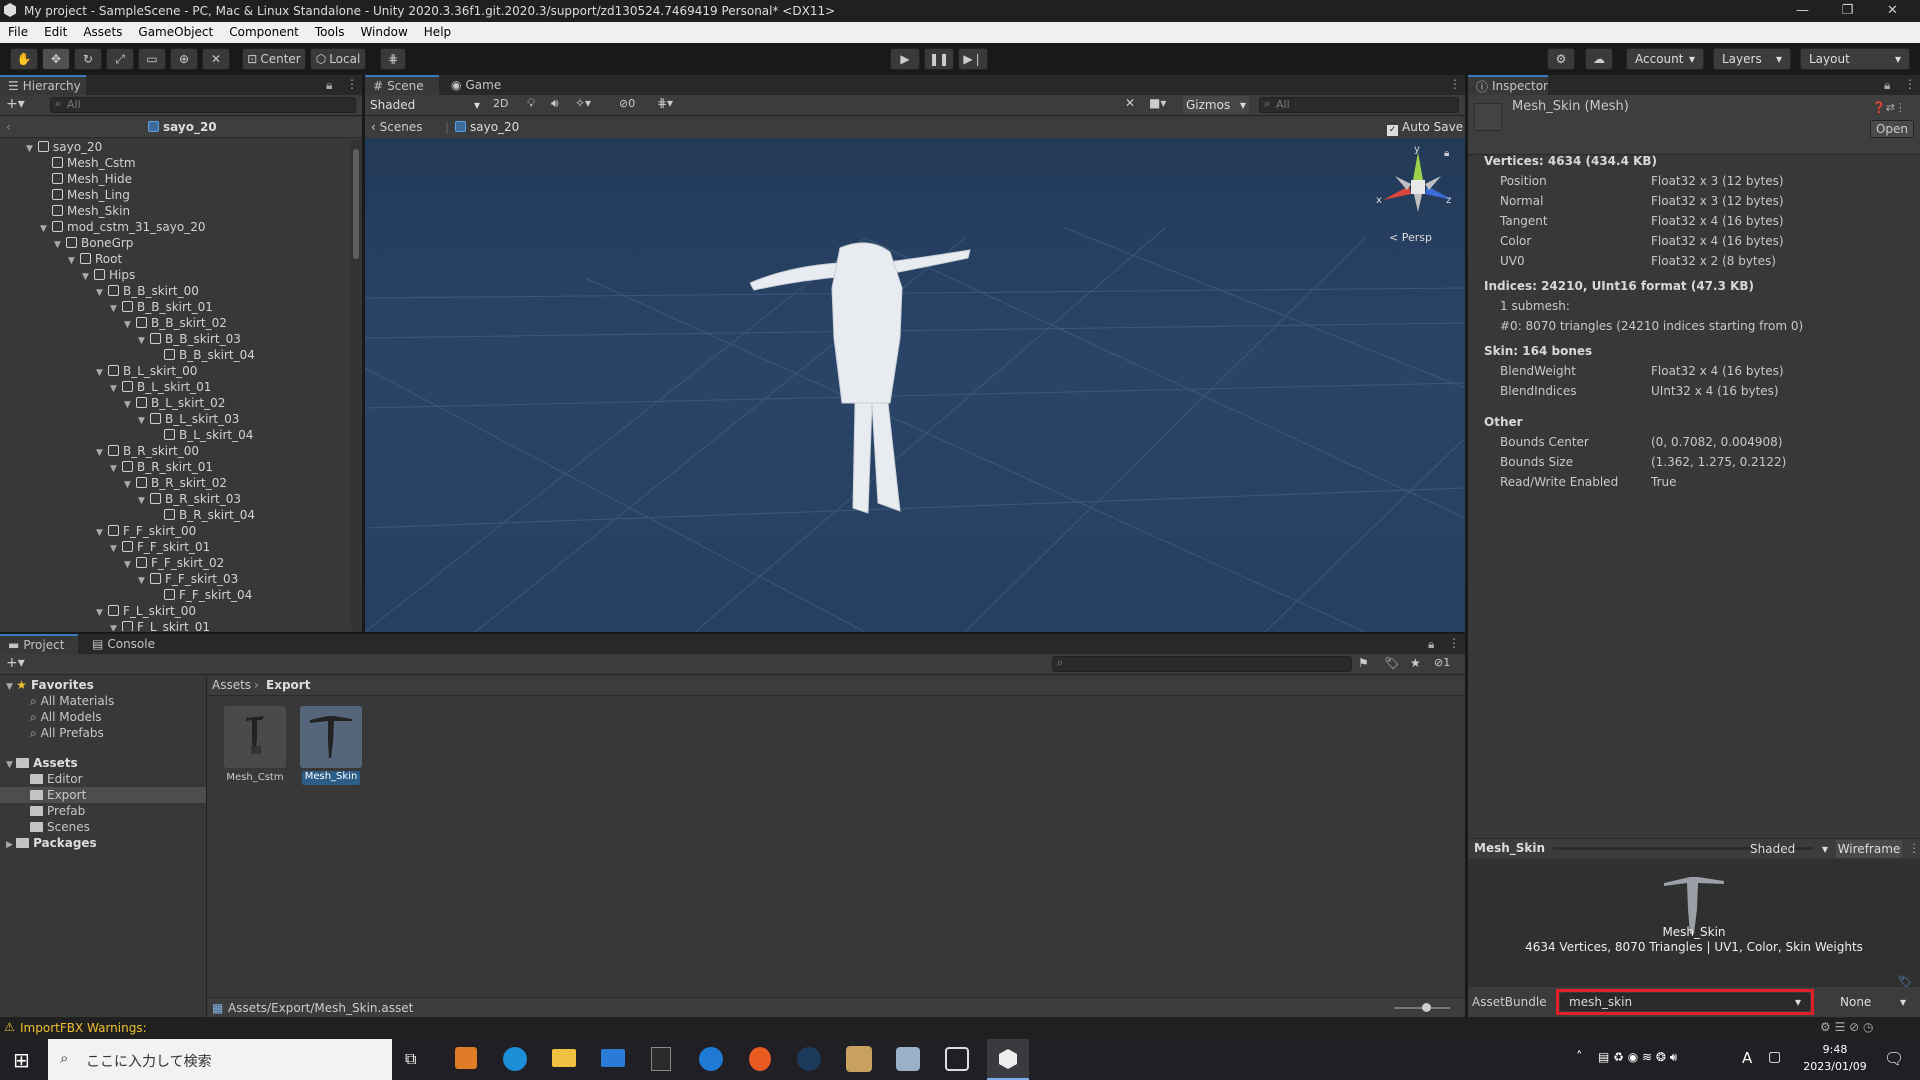 This screenshot has height=1080, width=1920. What do you see at coordinates (66, 717) in the screenshot?
I see `favorite-item: ⌕ All Models` at bounding box center [66, 717].